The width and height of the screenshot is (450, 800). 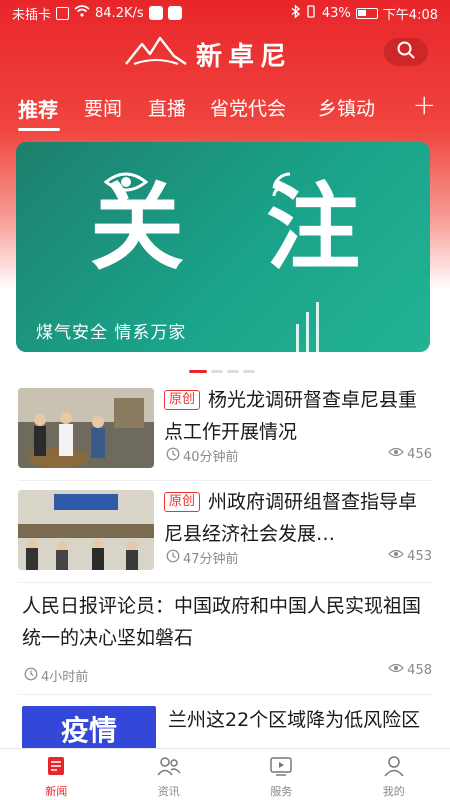 What do you see at coordinates (291, 416) in the screenshot?
I see `news-title-text: 杨光龙调研督查卓尼县重点工作开展情况` at bounding box center [291, 416].